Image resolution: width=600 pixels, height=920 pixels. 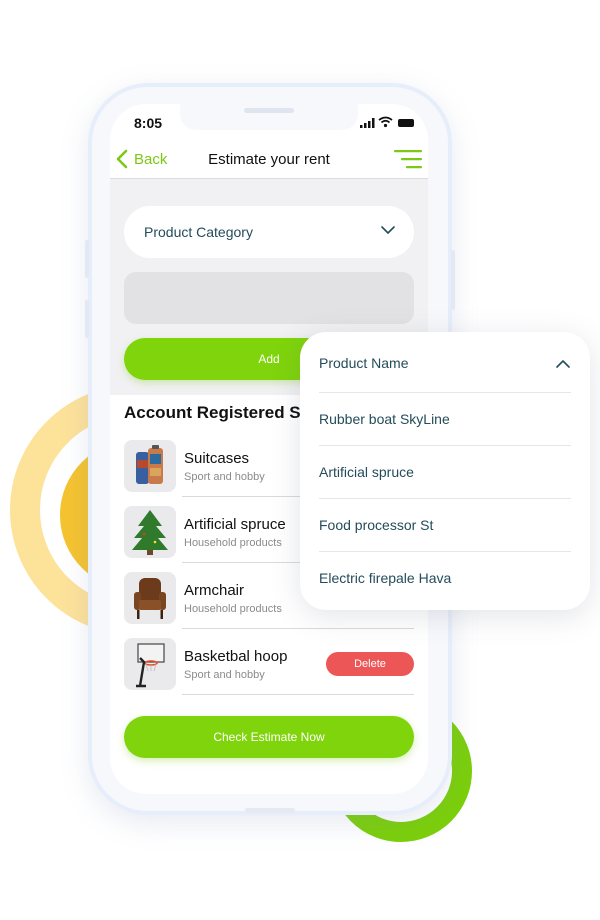 What do you see at coordinates (150, 532) in the screenshot?
I see `spruce-thumbnail` at bounding box center [150, 532].